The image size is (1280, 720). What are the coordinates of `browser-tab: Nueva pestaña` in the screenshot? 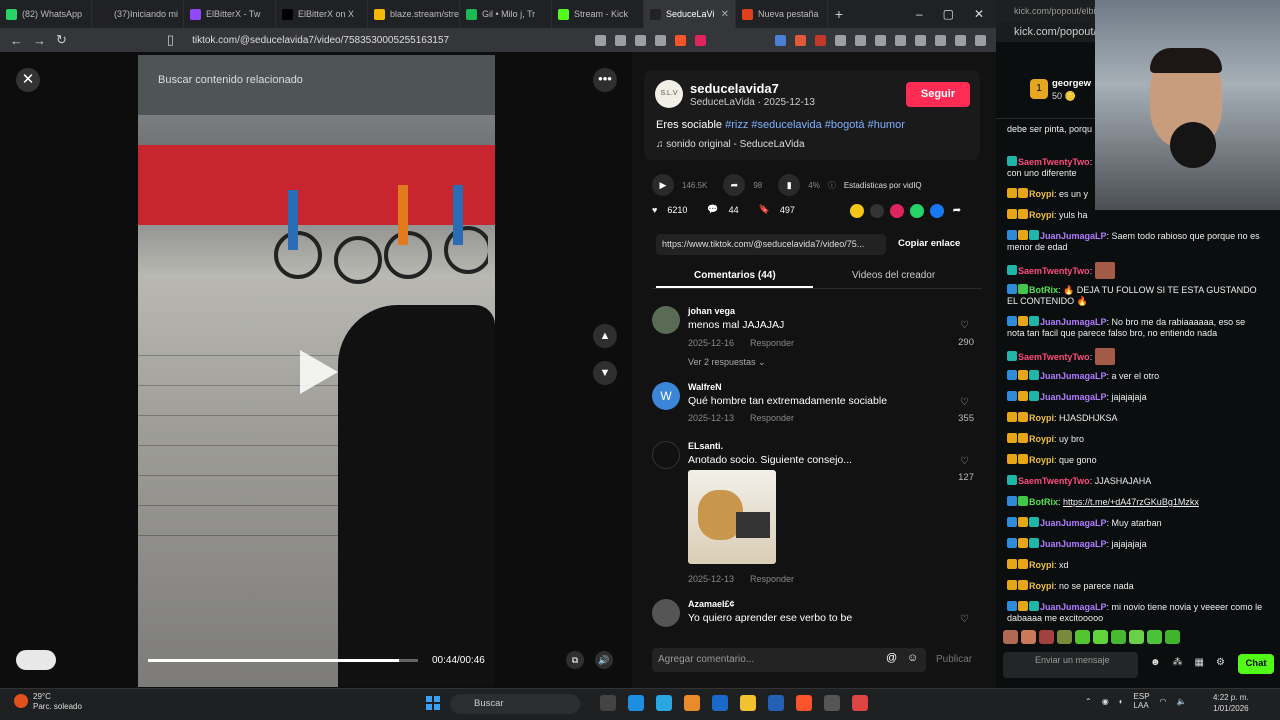 It's located at (782, 14).